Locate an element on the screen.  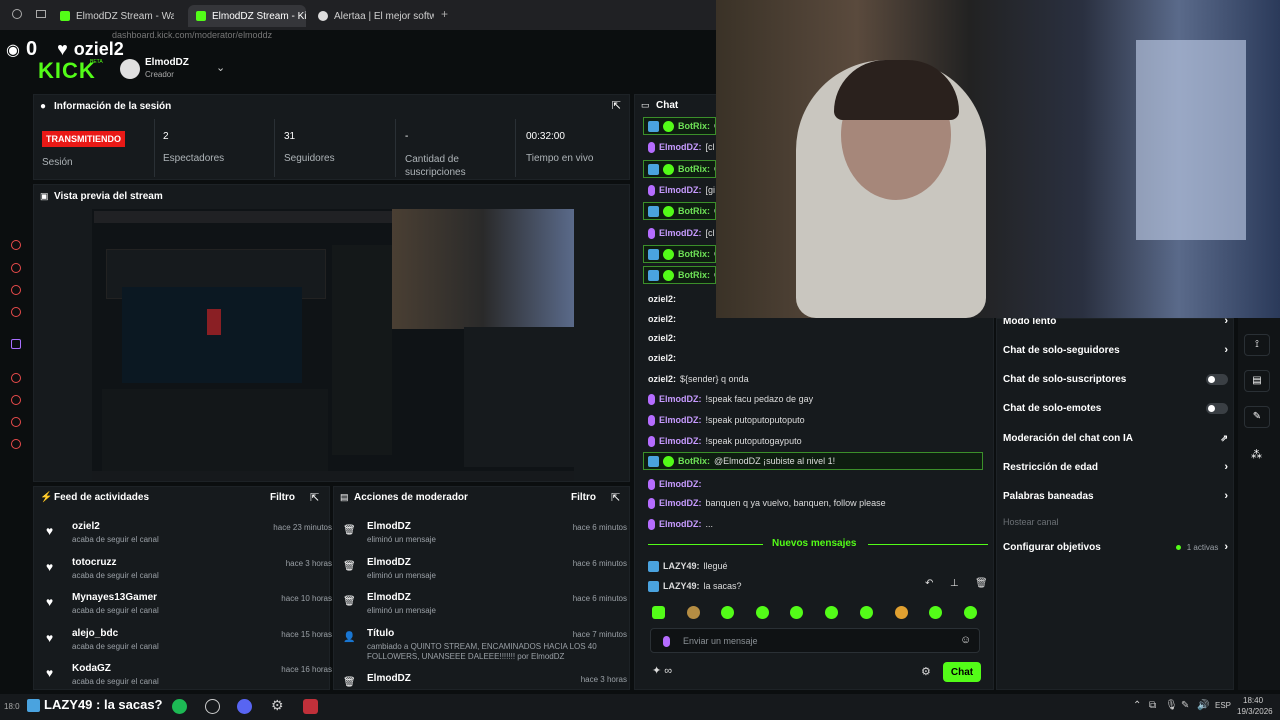
setting-row: Moderación del chat con IA ⇗ is located at coordinates (1115, 438).